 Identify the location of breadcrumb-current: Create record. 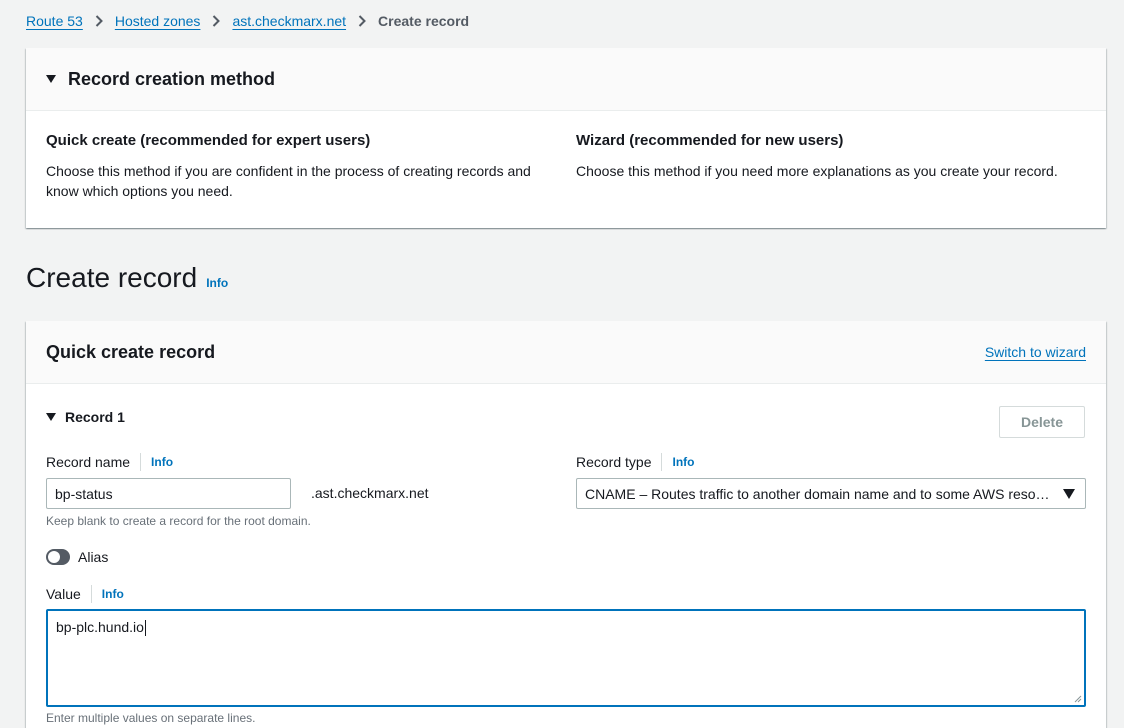
(424, 21).